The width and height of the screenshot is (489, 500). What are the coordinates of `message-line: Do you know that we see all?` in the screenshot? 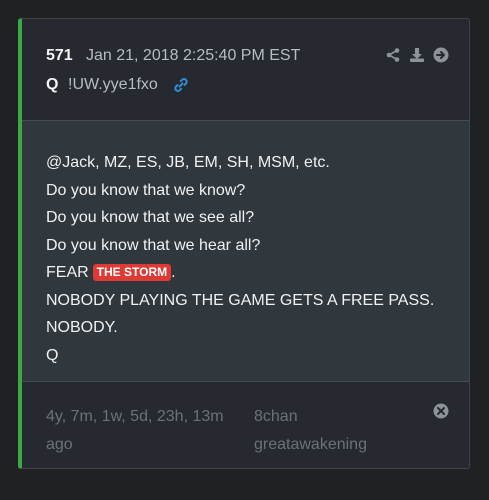 It's located at (150, 217).